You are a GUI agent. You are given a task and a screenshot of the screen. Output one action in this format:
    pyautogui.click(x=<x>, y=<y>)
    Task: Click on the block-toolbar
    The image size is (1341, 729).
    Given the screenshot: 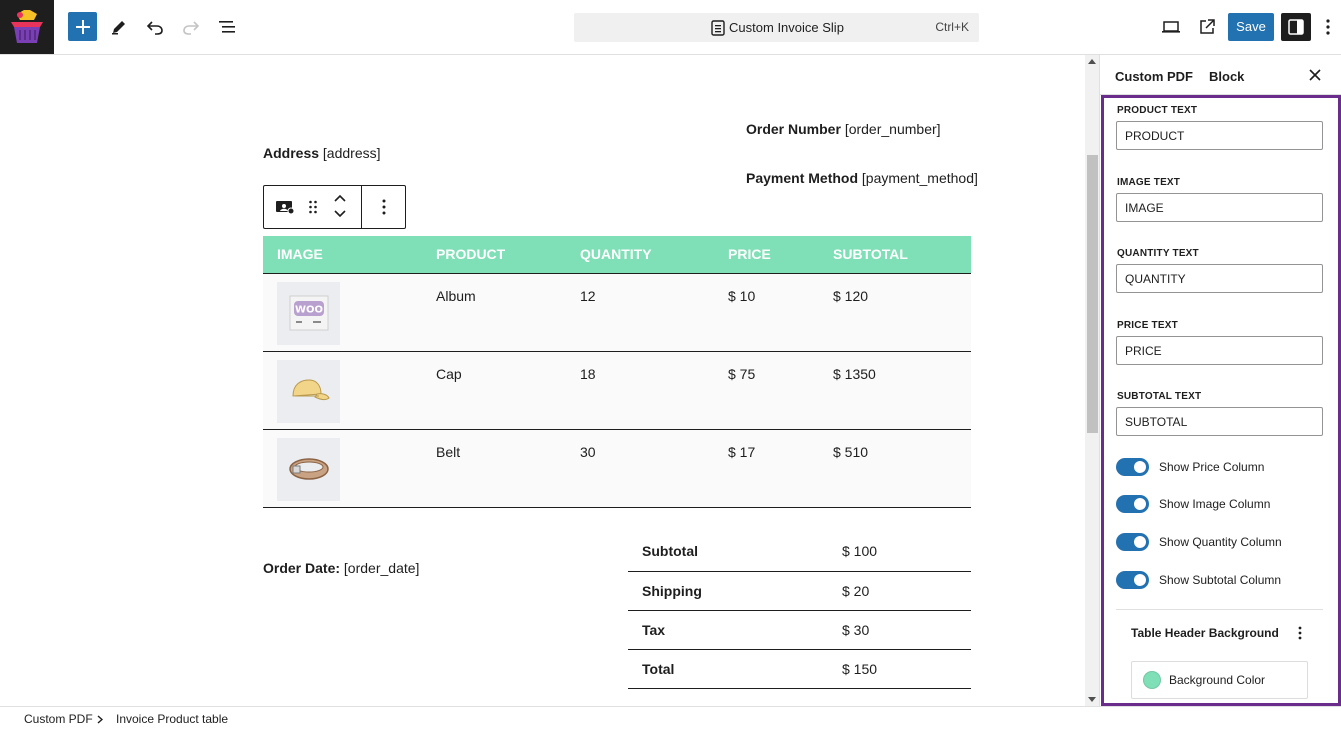 What is the action you would take?
    pyautogui.click(x=334, y=207)
    